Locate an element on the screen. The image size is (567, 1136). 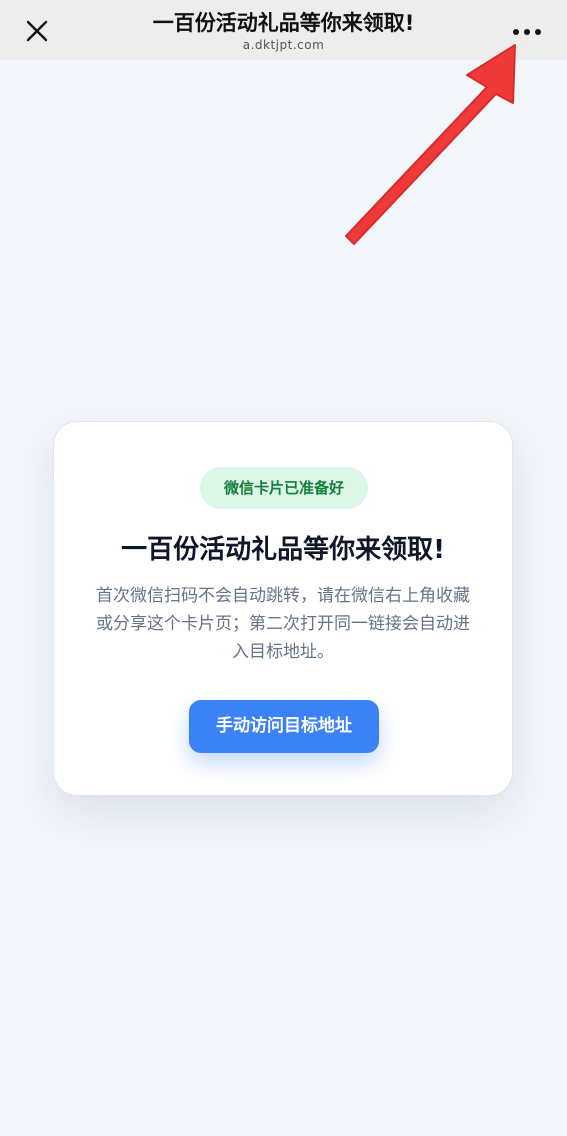
page-url: a.dktjpt.com is located at coordinates (283, 45).